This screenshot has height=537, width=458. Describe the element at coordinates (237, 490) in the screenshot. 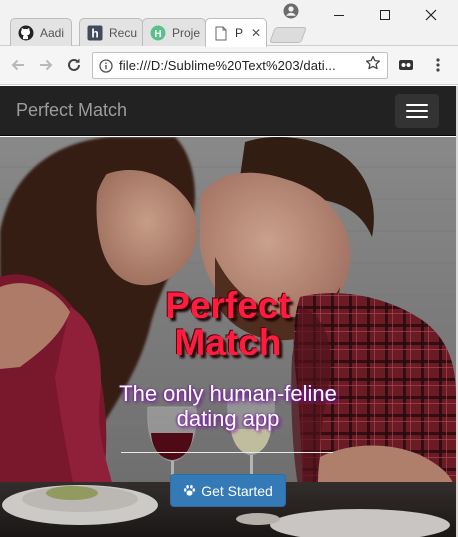

I see `get-started-label: Get Started` at that location.